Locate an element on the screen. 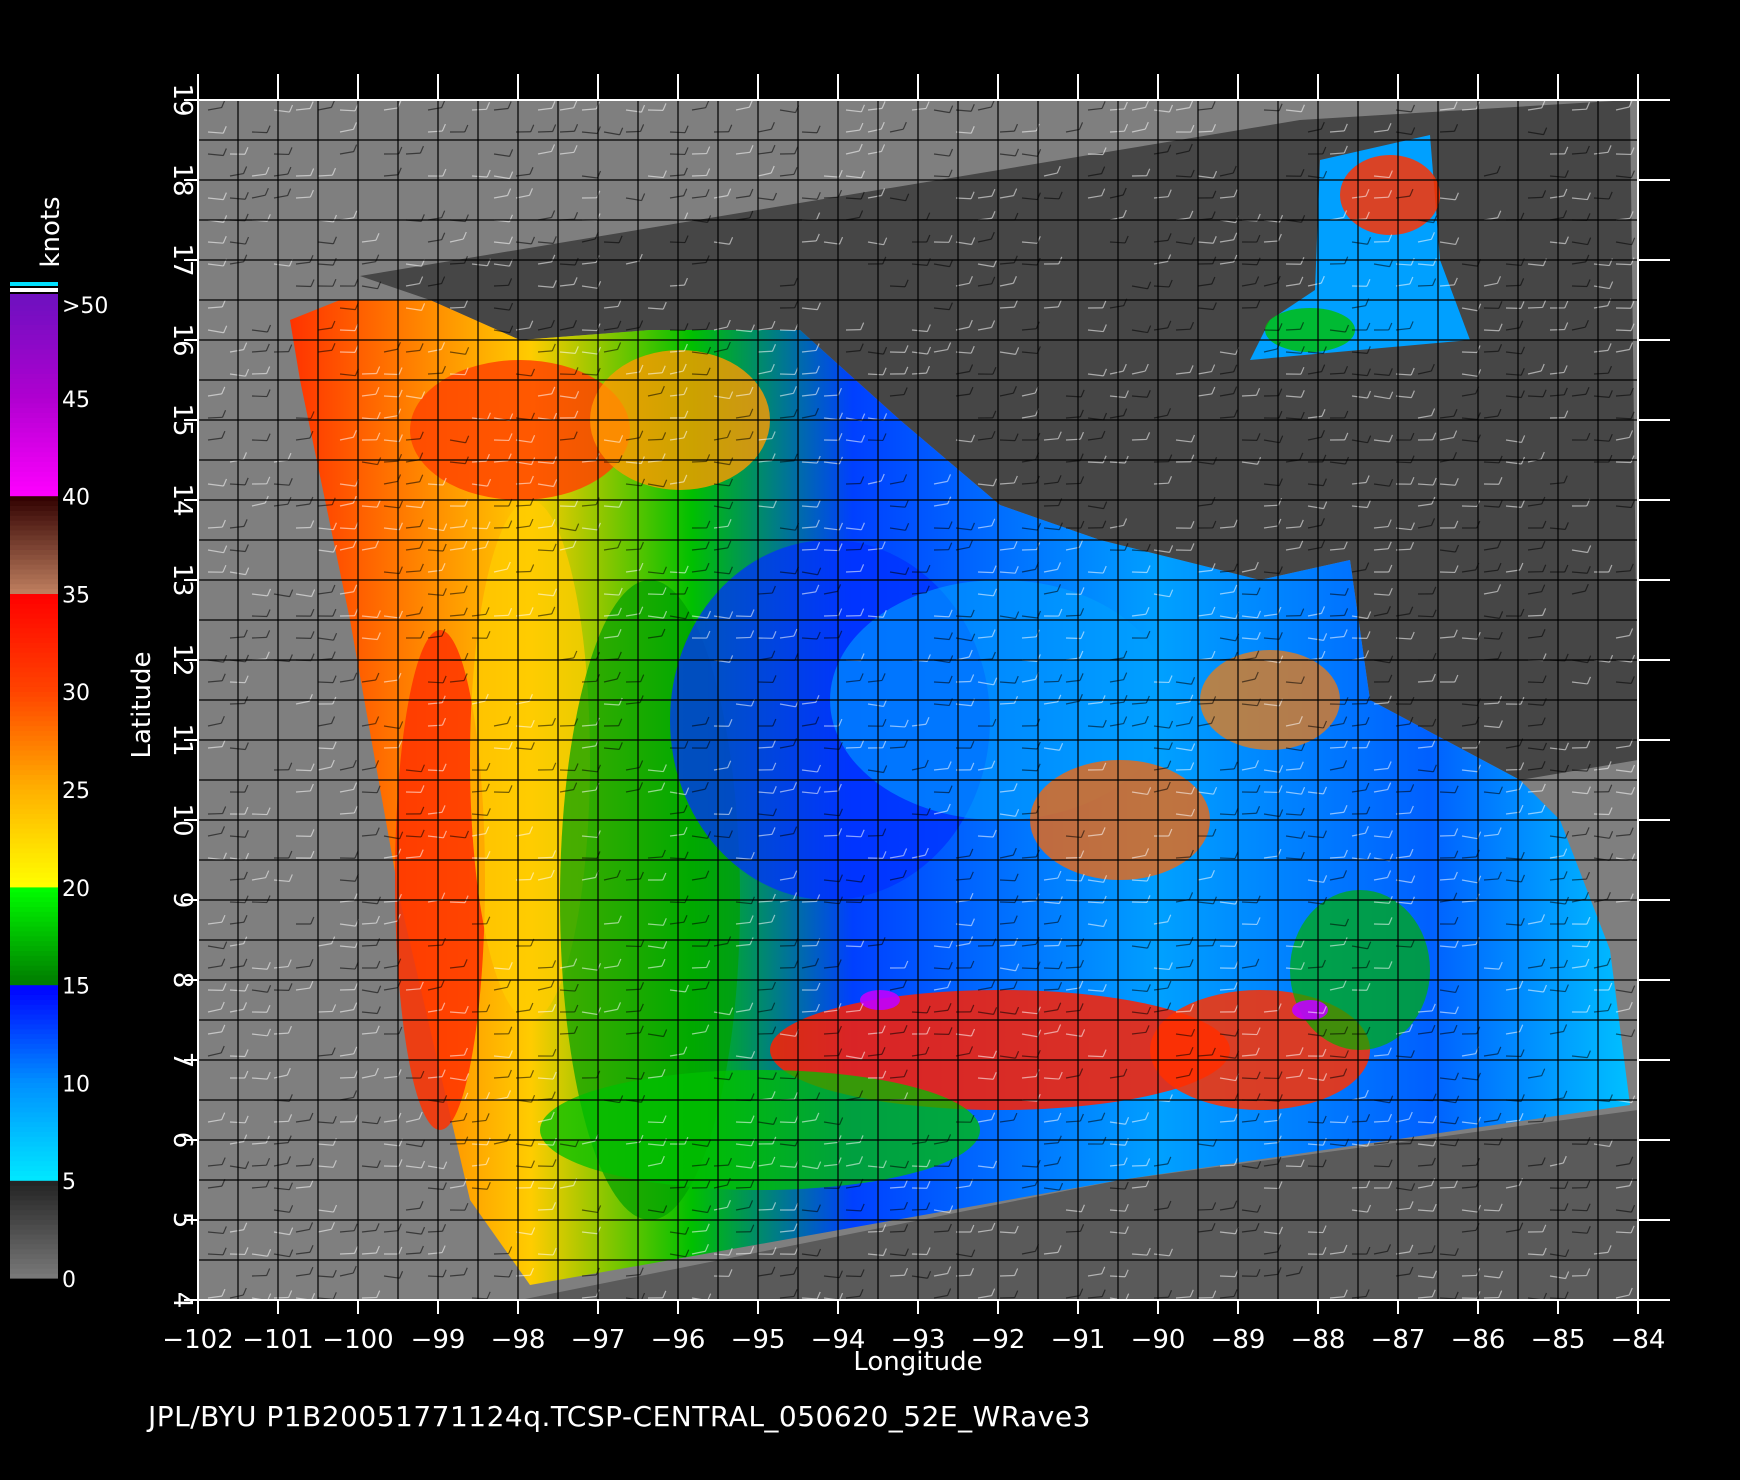 This screenshot has height=1480, width=1740. colorbar-tick-label: 35 is located at coordinates (76, 595).